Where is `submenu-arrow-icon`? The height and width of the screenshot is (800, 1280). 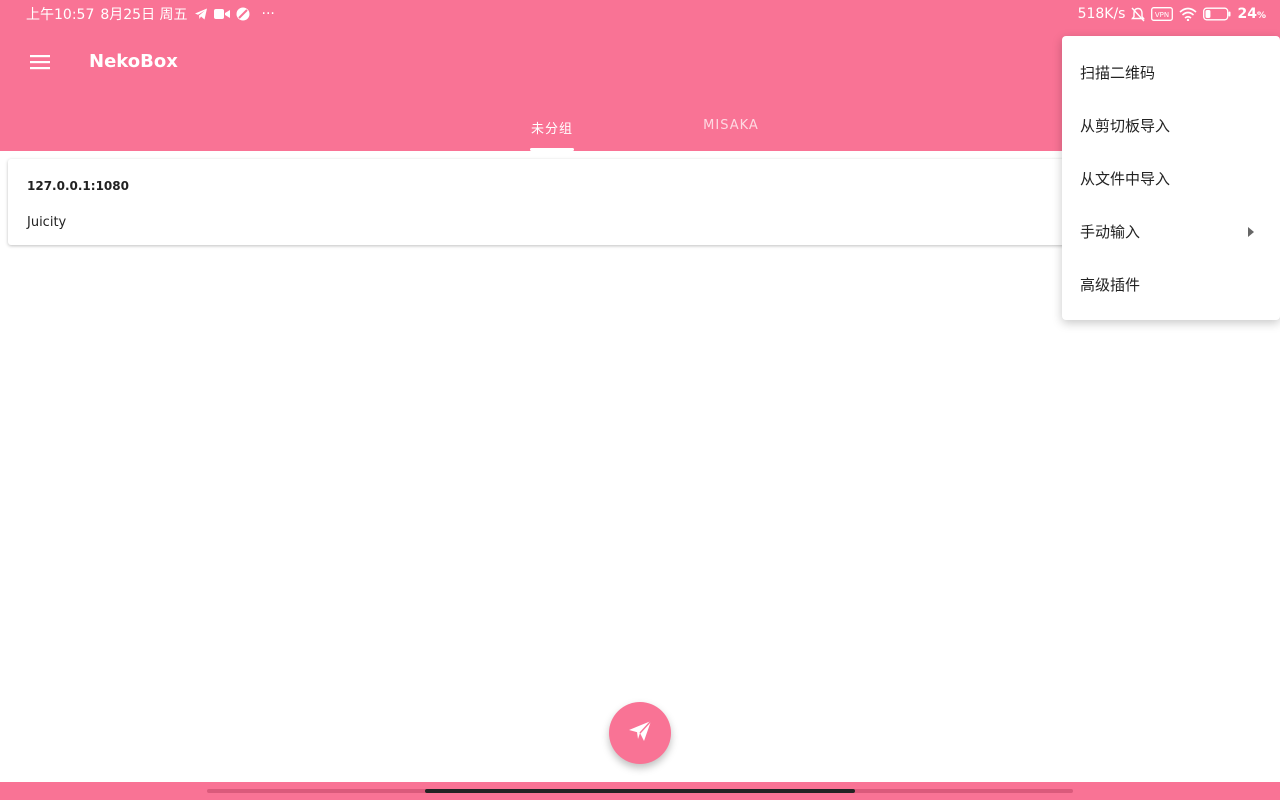 submenu-arrow-icon is located at coordinates (1251, 231).